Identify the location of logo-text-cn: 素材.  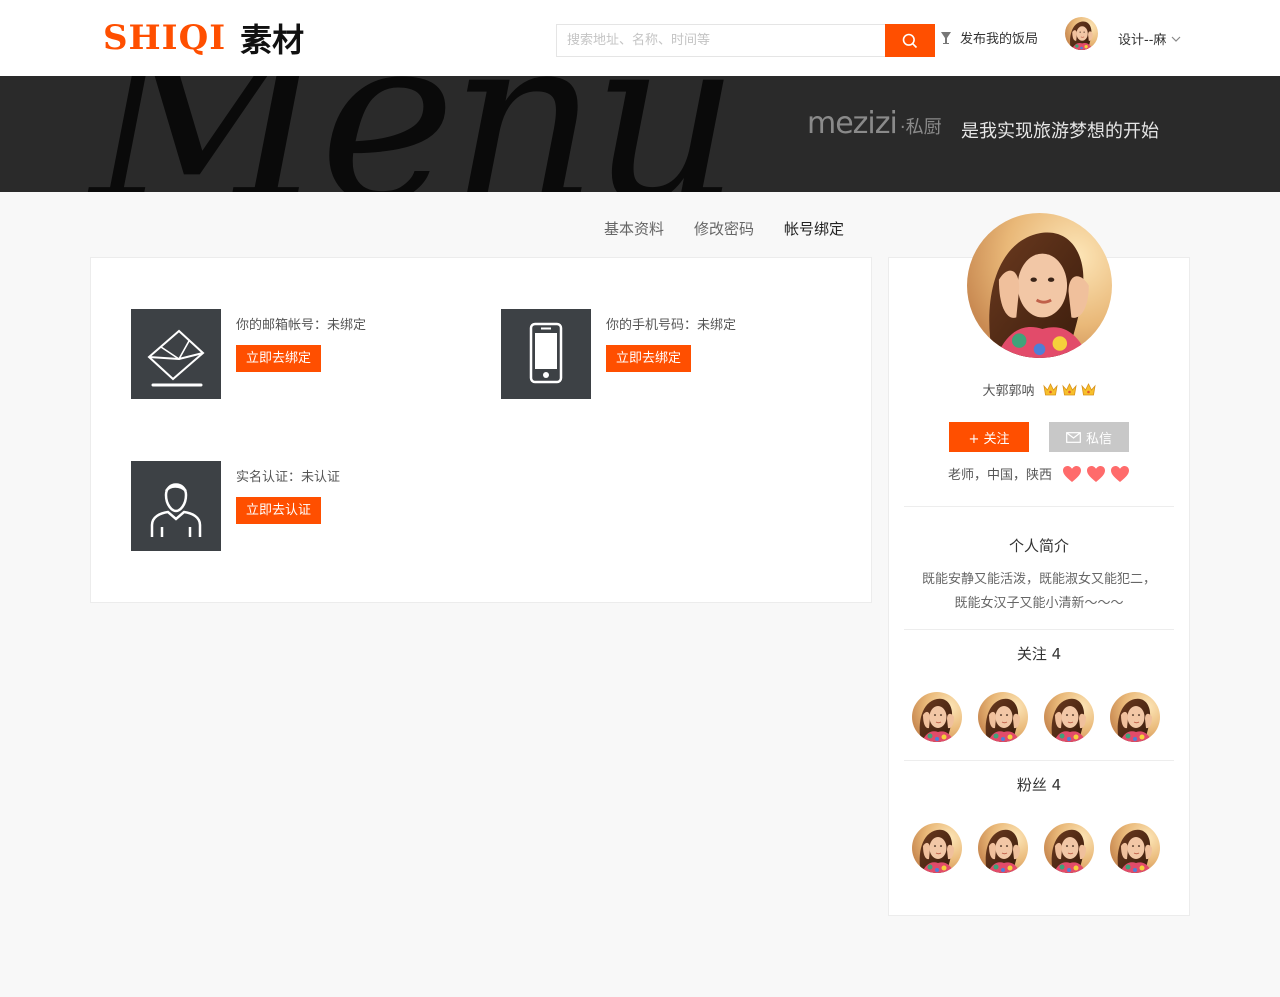
(272, 40).